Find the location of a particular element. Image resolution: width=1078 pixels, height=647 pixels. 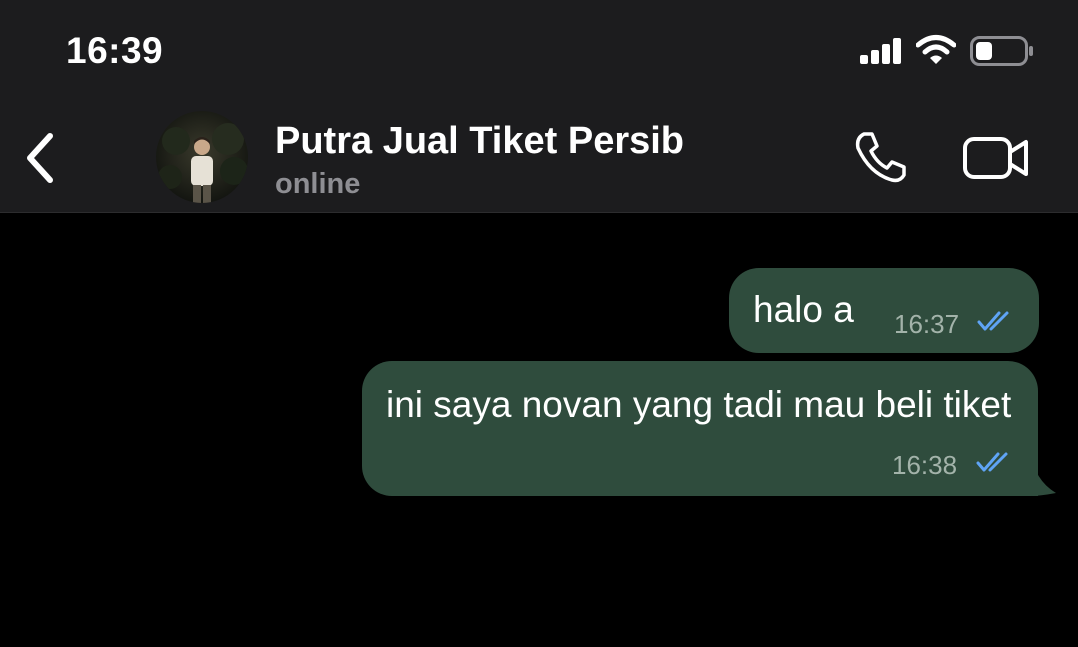

message-bubble-outgoing: halo a 16:37 is located at coordinates (884, 310).